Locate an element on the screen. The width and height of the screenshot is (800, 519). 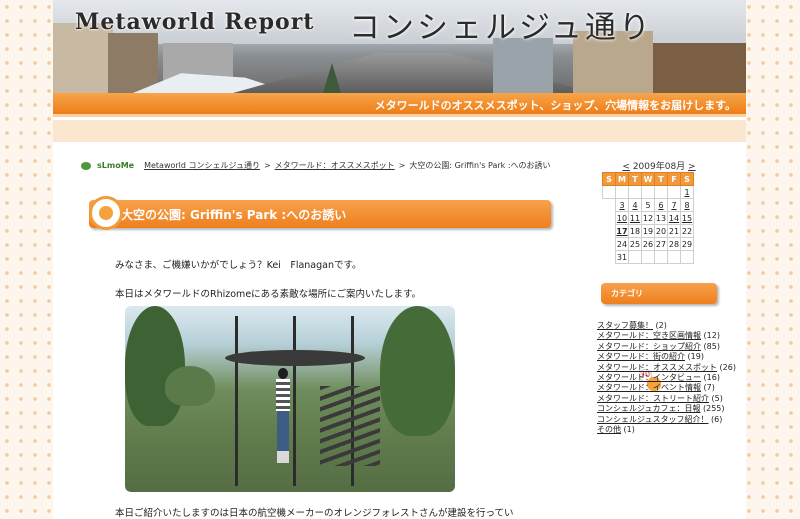
photo-avatar-legs is located at coordinates (283, 431).